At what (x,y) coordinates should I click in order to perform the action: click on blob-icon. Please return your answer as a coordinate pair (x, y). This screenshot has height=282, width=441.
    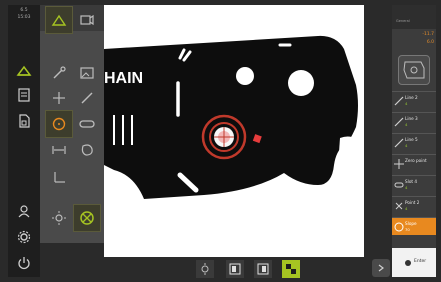
    Looking at the image, I should click on (87, 150).